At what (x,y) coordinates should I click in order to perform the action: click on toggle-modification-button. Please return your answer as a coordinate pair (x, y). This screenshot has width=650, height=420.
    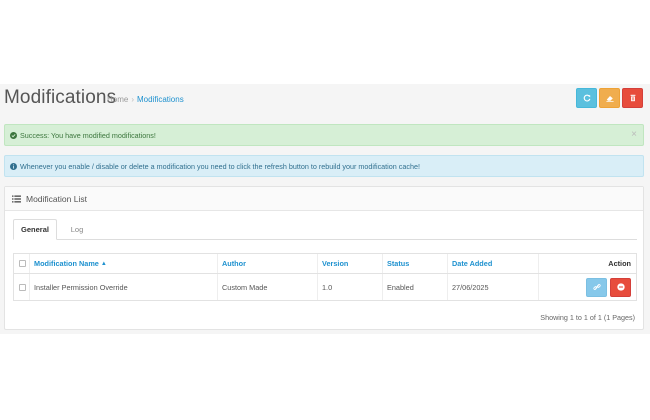
    Looking at the image, I should click on (596, 287).